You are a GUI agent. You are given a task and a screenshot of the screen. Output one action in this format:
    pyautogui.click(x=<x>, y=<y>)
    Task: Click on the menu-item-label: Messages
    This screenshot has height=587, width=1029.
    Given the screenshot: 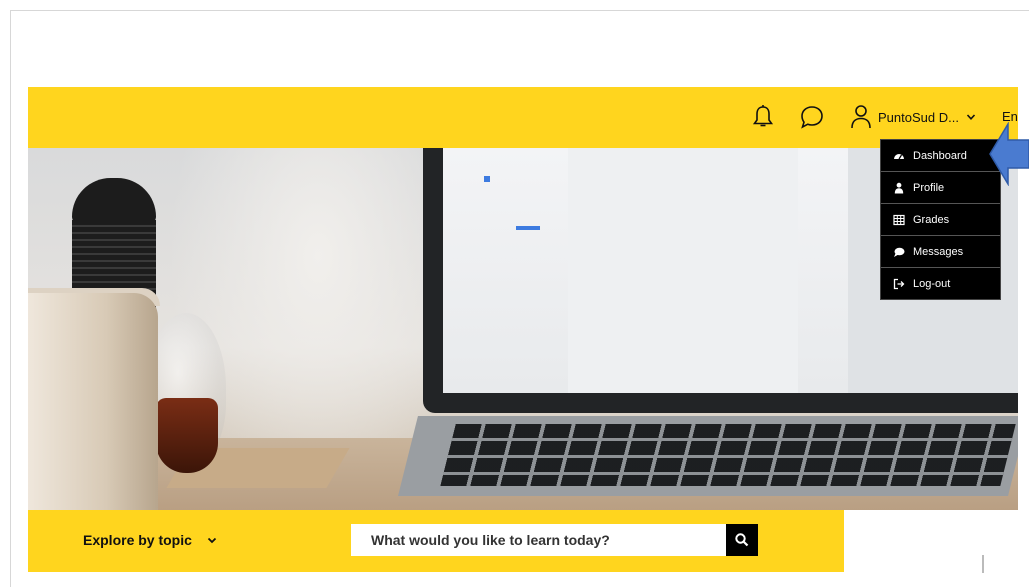 What is the action you would take?
    pyautogui.click(x=938, y=251)
    